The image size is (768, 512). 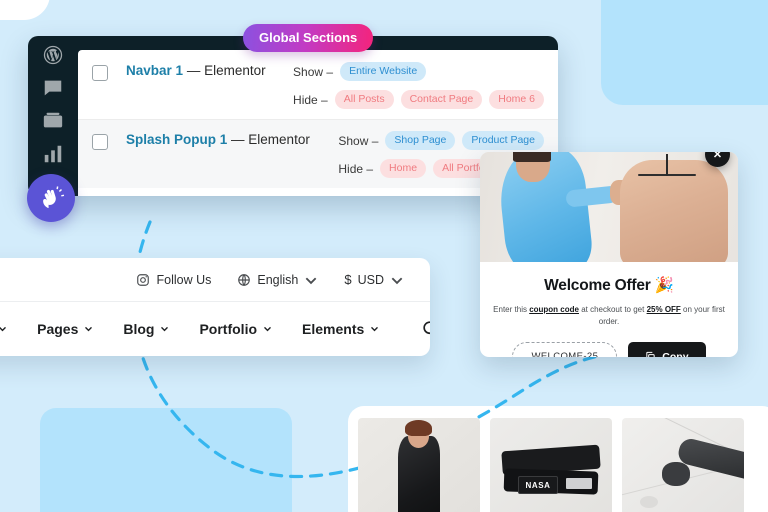 I want to click on show-tag: Shop Page, so click(x=420, y=140).